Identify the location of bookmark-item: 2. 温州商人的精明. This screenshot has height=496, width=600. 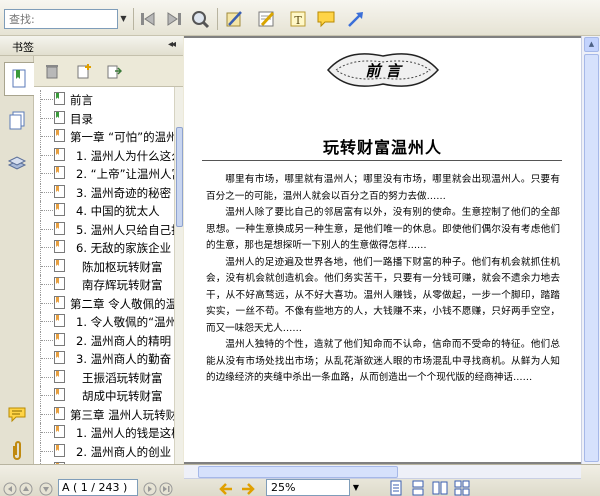
(104, 339).